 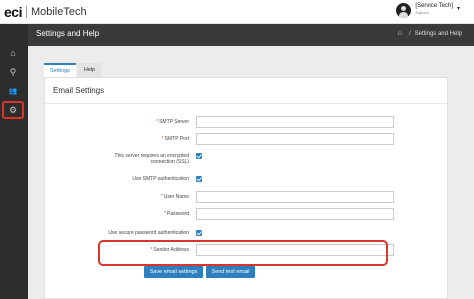 What do you see at coordinates (237, 12) in the screenshot?
I see `top-bar: eci MobileTech [Service Tech] Sajmon ▾` at bounding box center [237, 12].